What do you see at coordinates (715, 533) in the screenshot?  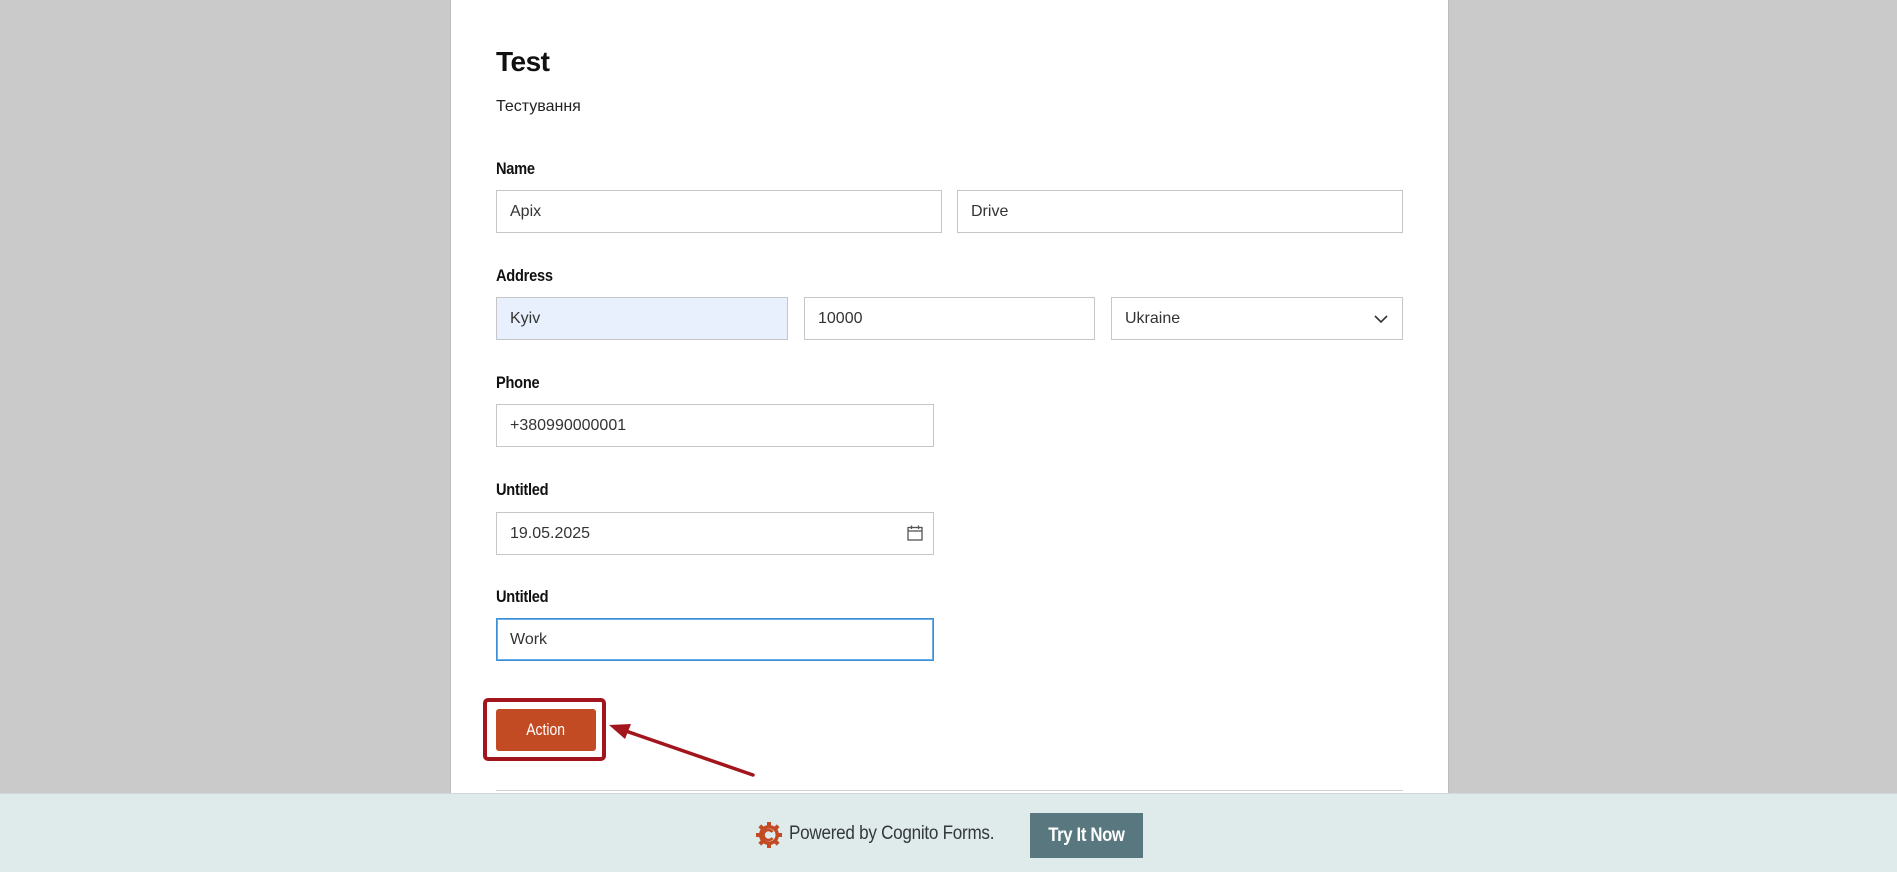 I see `date-input: 19.05.2025` at bounding box center [715, 533].